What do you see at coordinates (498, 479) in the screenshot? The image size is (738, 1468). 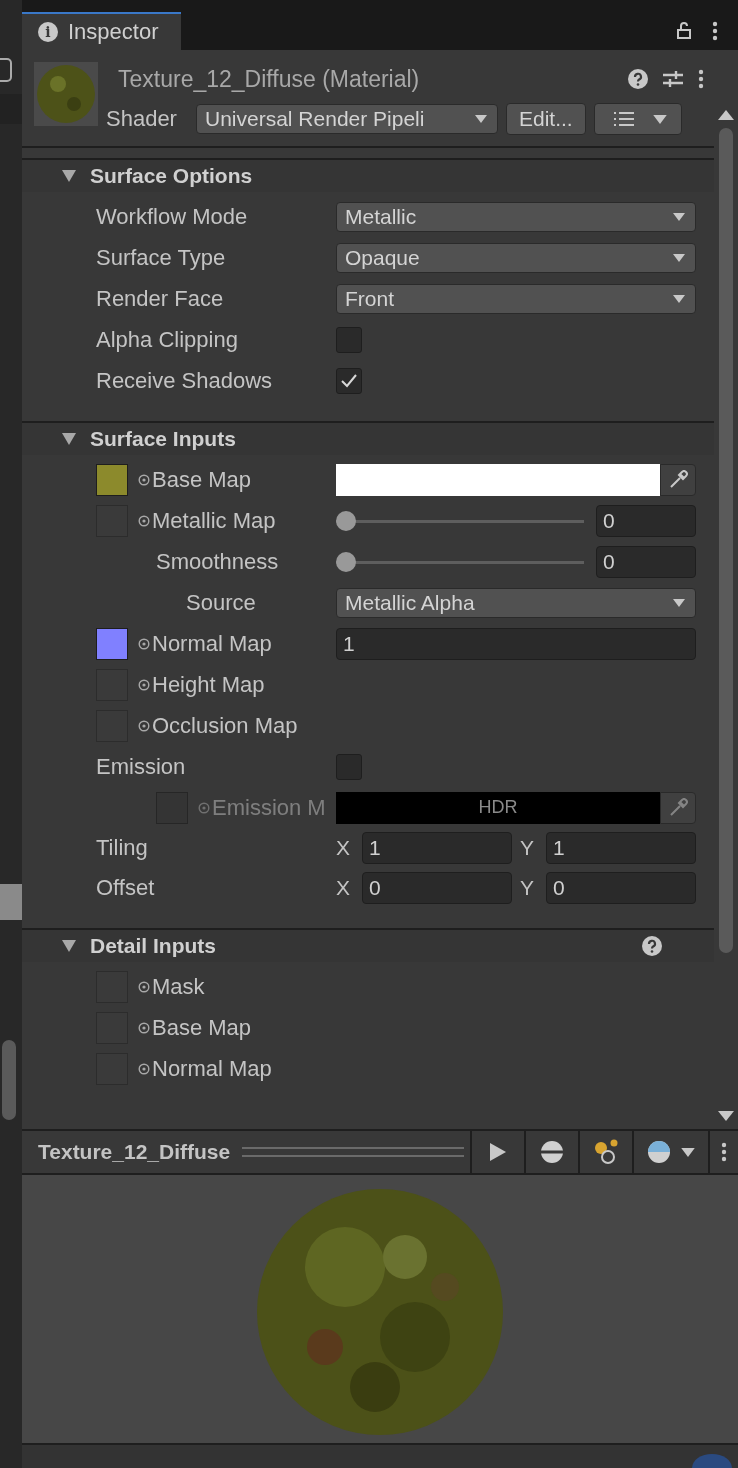 I see `color-field` at bounding box center [498, 479].